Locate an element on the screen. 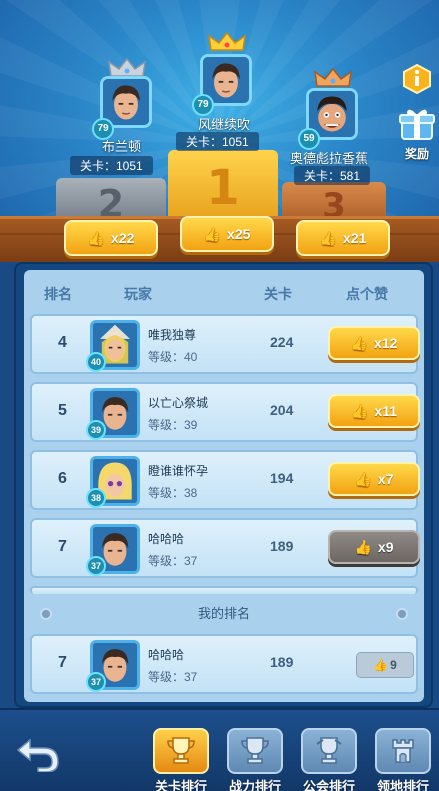  info-icon is located at coordinates (417, 79).